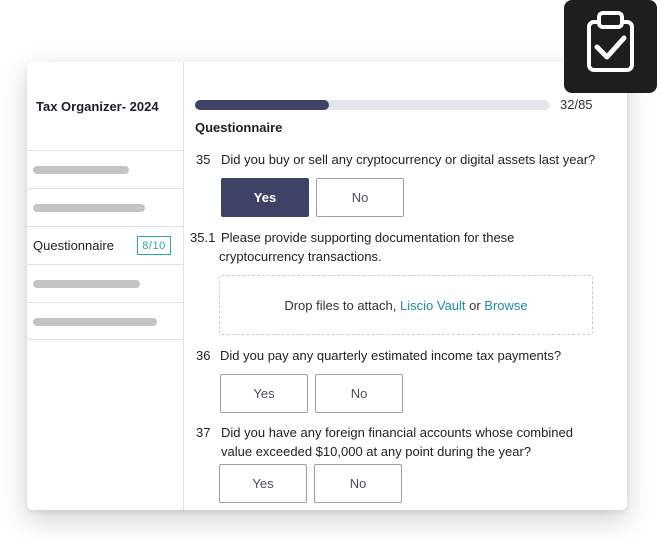  Describe the element at coordinates (505, 305) in the screenshot. I see `browse-link: Browse` at that location.